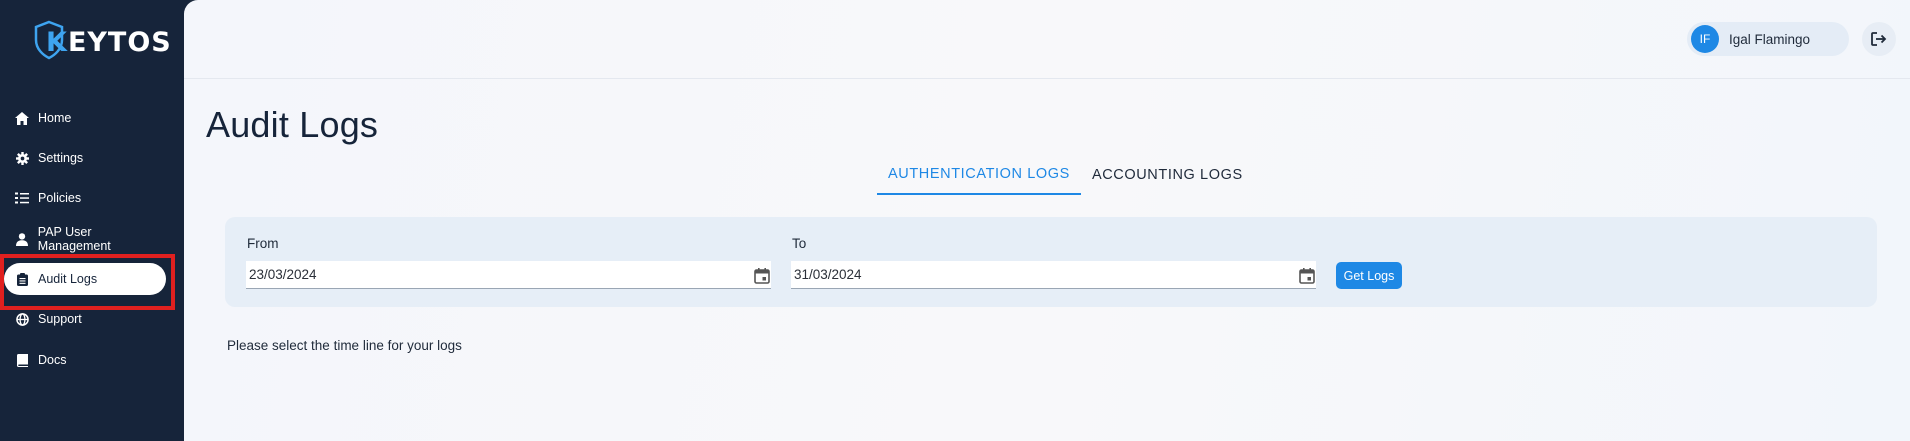  I want to click on sidebar-item-support: Support, so click(85, 319).